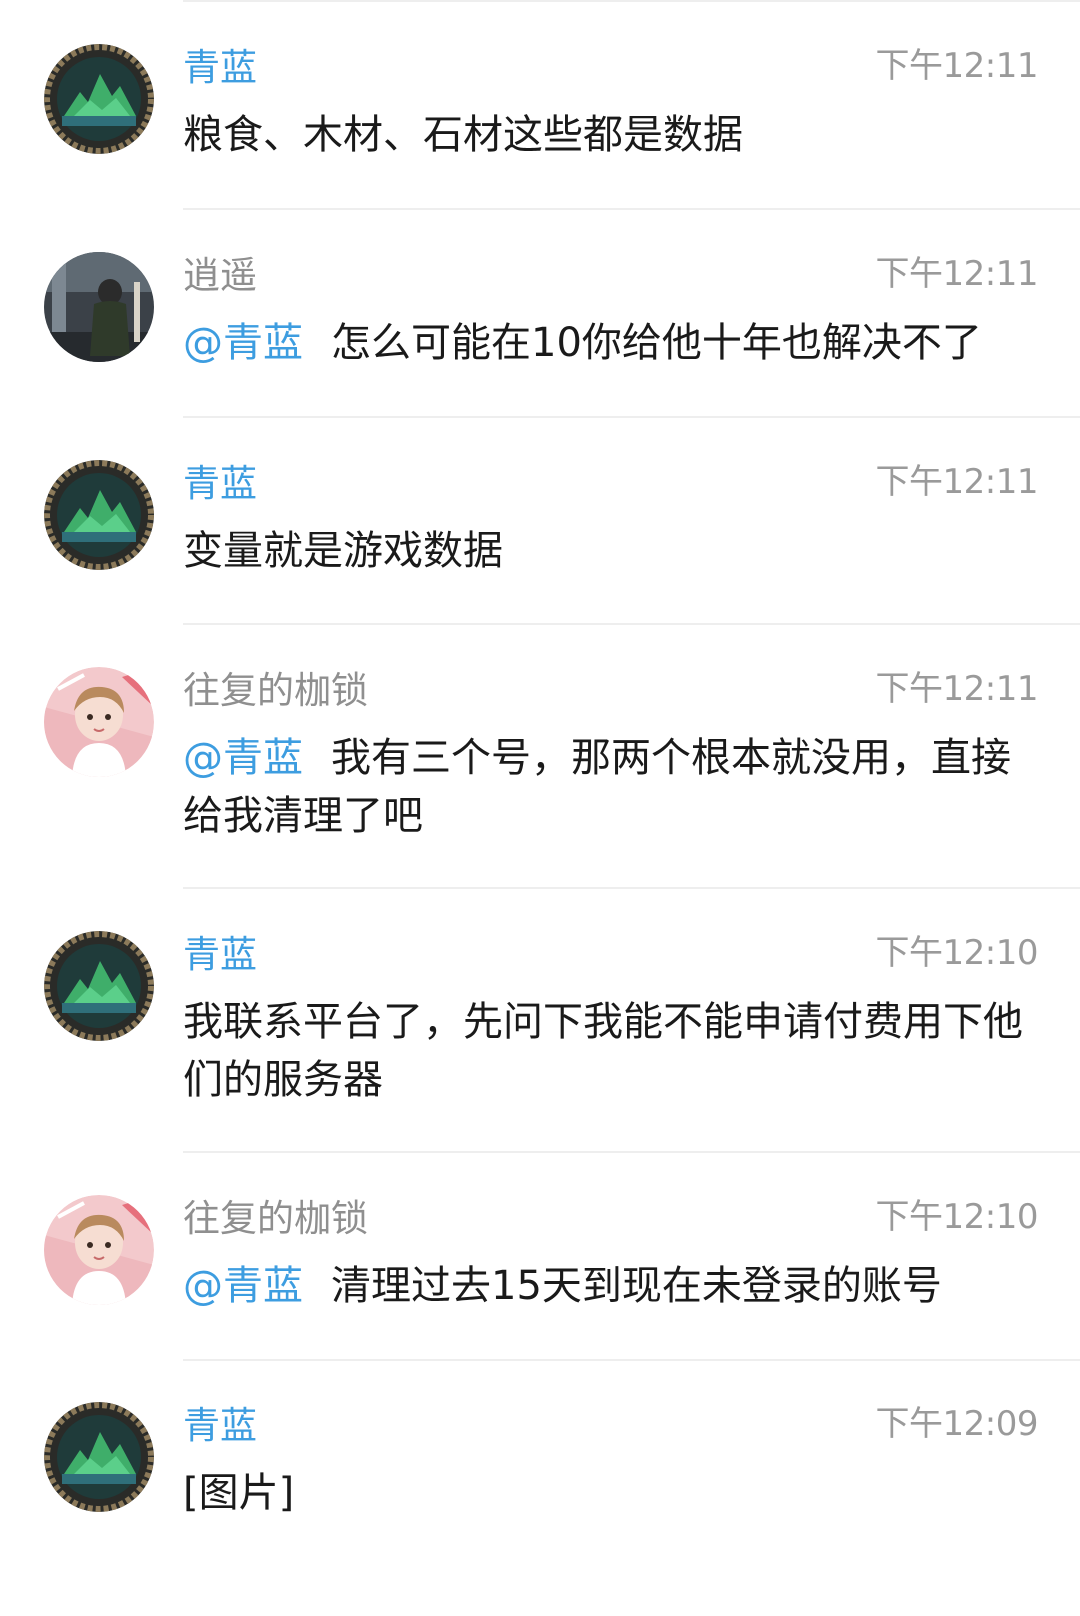 The width and height of the screenshot is (1080, 1616). What do you see at coordinates (636, 1286) in the screenshot?
I see `message-body: 清理过去15天到现在未登录的账号` at bounding box center [636, 1286].